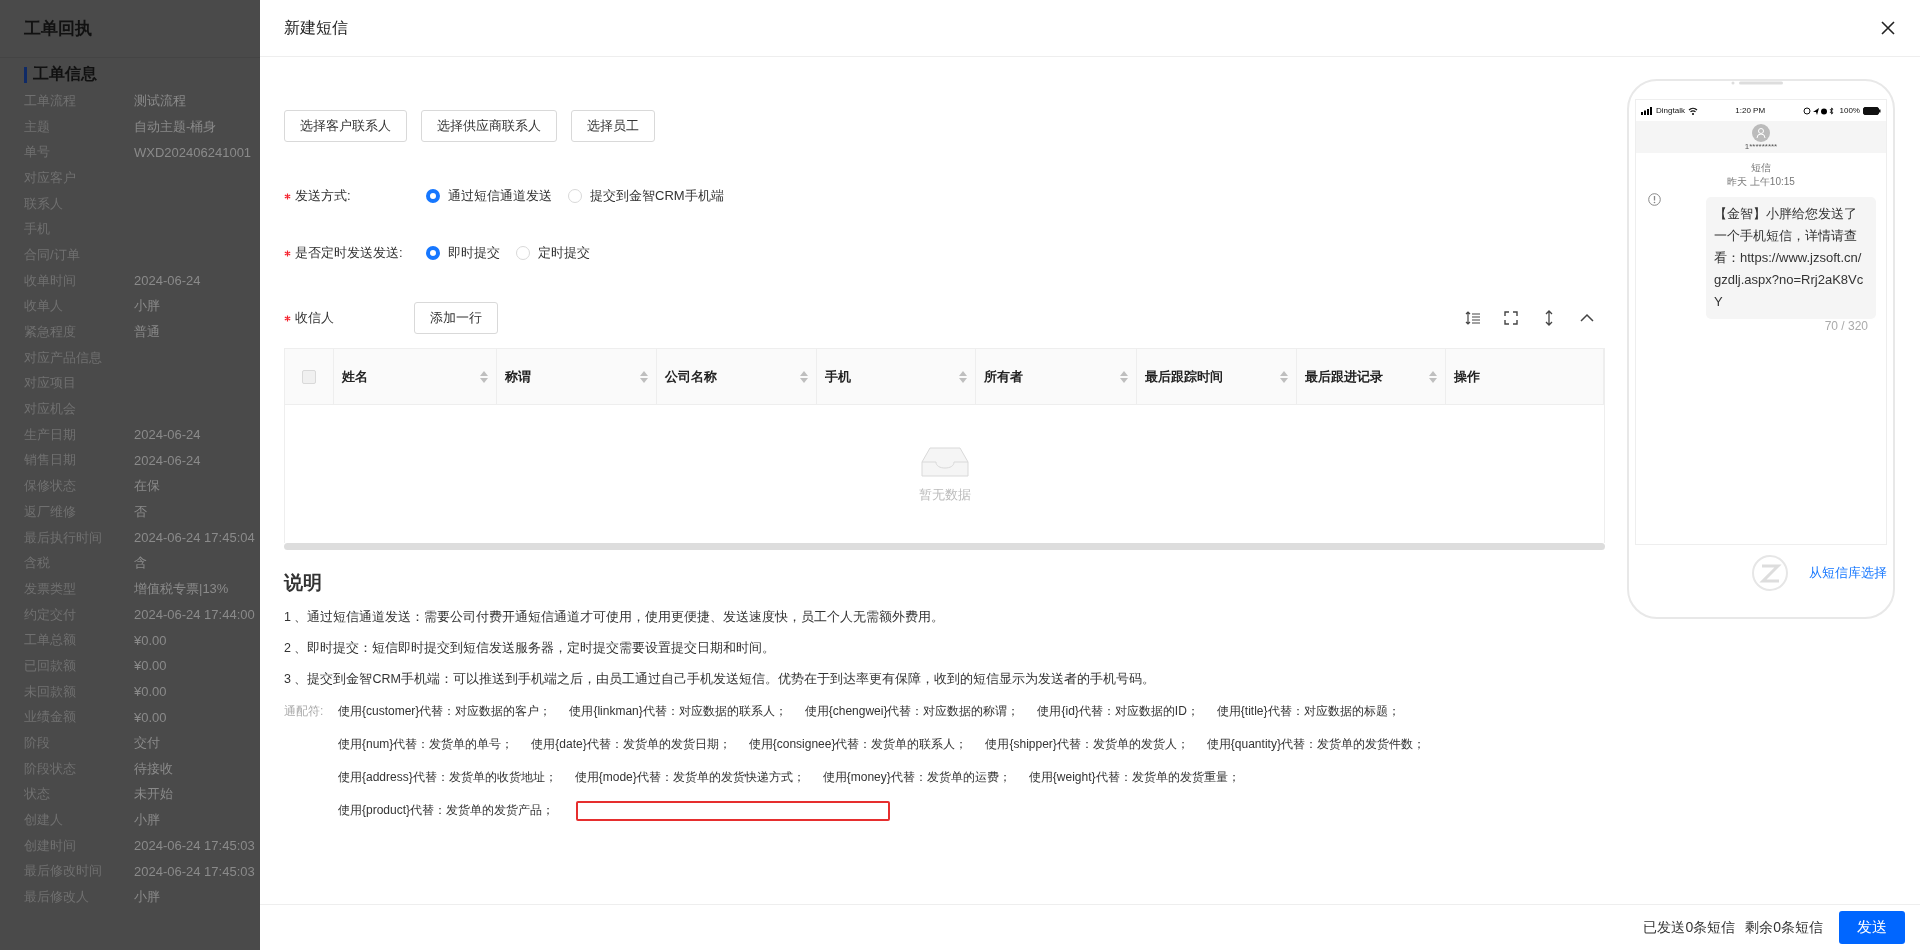 The width and height of the screenshot is (1920, 950). What do you see at coordinates (147, 486) in the screenshot?
I see `field-value: 在保` at bounding box center [147, 486].